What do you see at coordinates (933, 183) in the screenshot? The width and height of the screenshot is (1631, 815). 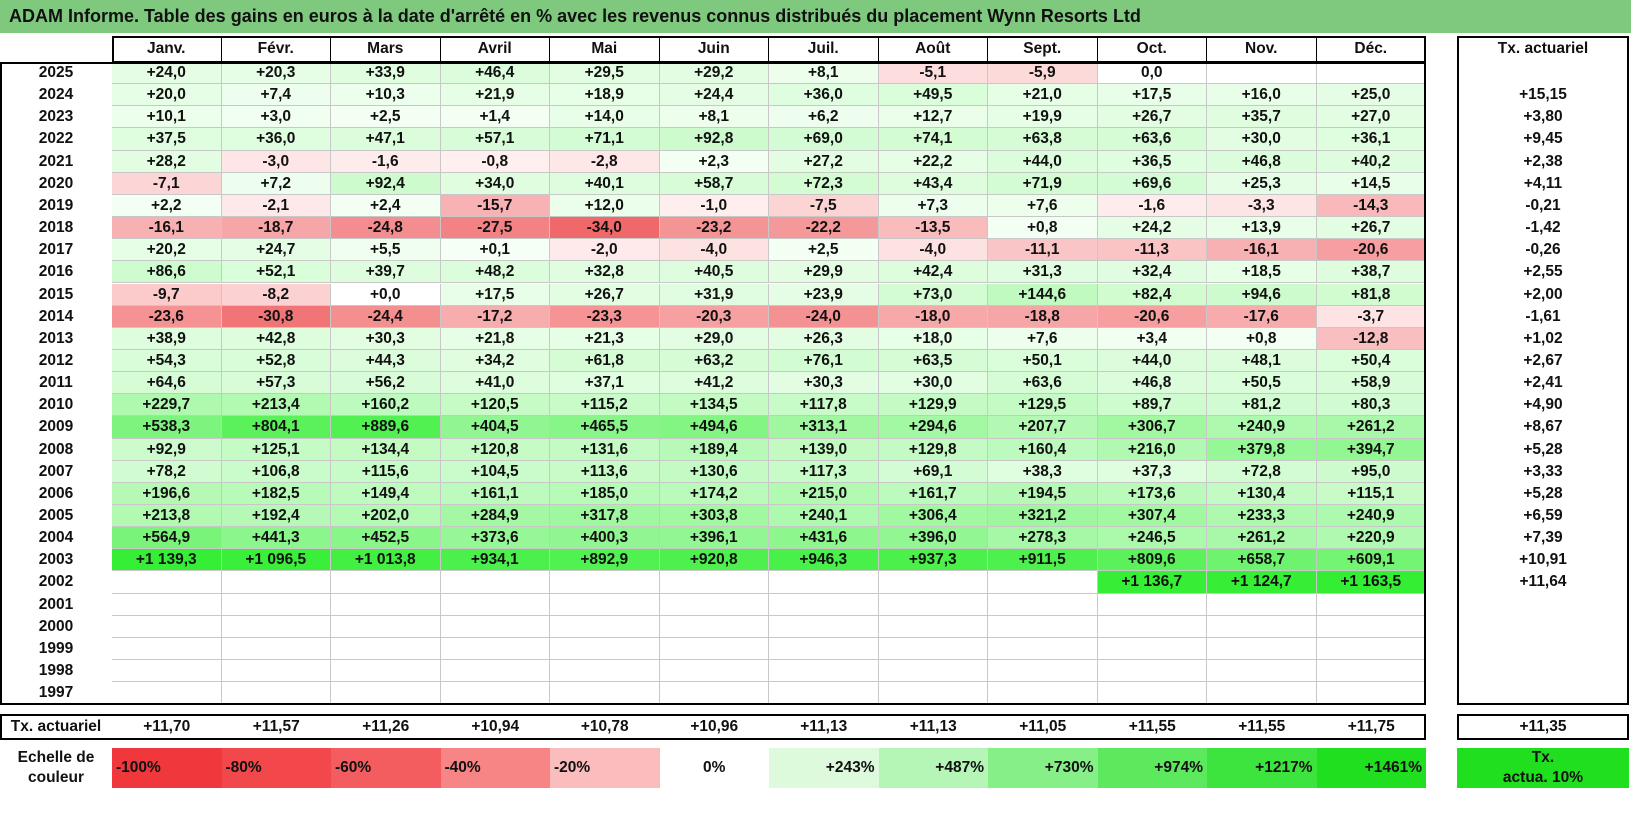 I see `table-cell: +43,4` at bounding box center [933, 183].